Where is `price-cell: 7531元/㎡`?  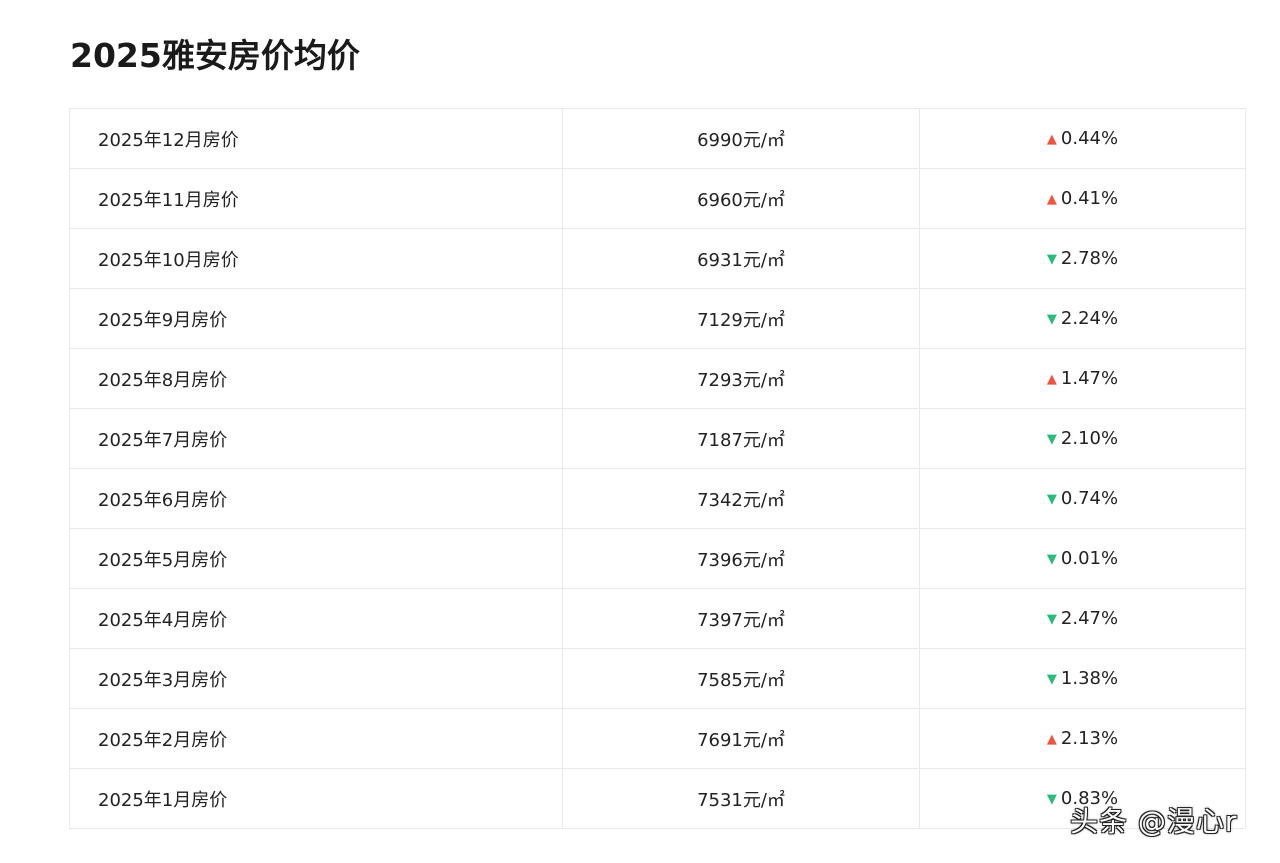
price-cell: 7531元/㎡ is located at coordinates (741, 798).